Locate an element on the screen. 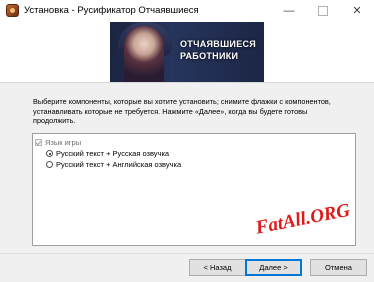 The height and width of the screenshot is (282, 374). banner-title: ОТЧАЯВШИЕСЯ РАБОТНИКИ is located at coordinates (221, 50).